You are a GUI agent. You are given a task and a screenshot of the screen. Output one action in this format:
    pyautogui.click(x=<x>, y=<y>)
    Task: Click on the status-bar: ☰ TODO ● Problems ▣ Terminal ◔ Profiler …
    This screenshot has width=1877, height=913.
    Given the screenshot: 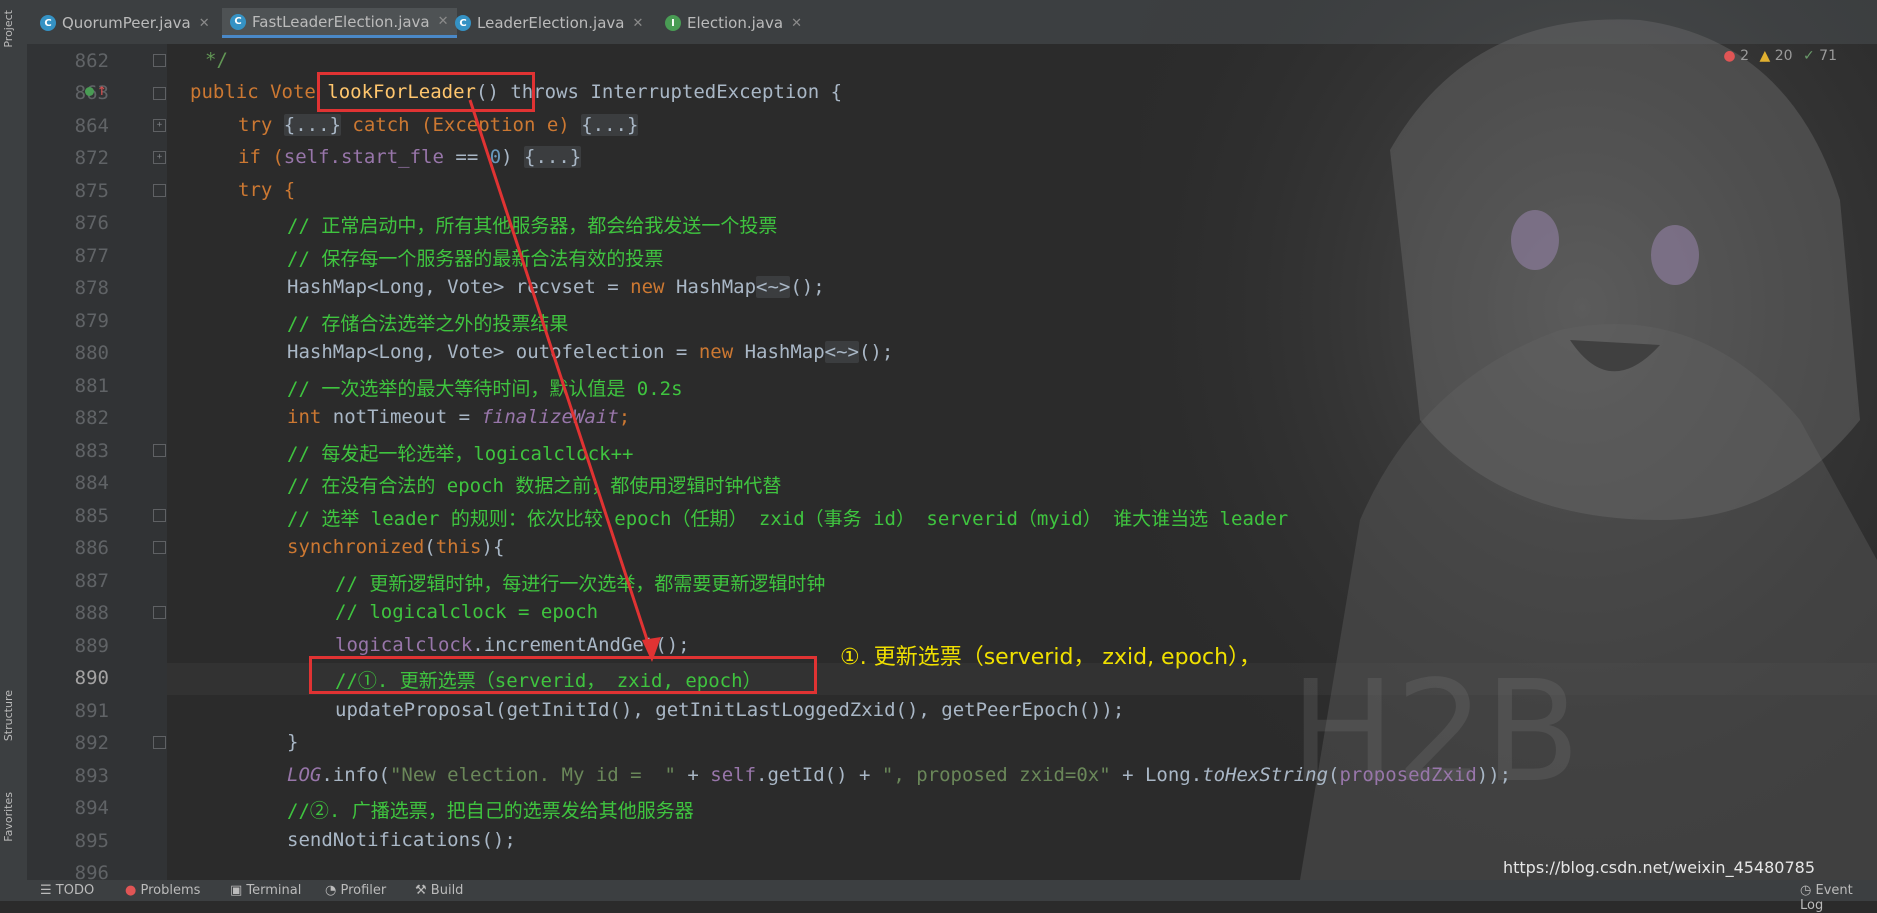 What is the action you would take?
    pyautogui.click(x=938, y=896)
    